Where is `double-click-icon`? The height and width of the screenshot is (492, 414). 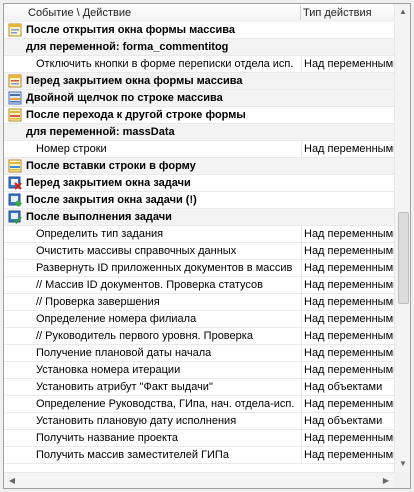
double-click-icon is located at coordinates (15, 98).